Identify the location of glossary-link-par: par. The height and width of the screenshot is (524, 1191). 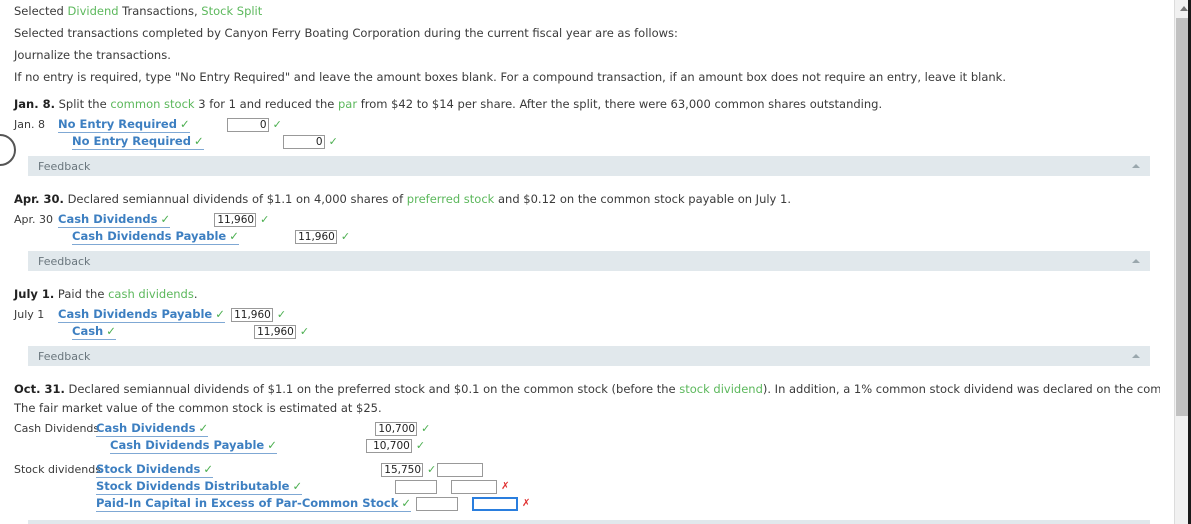
(347, 104).